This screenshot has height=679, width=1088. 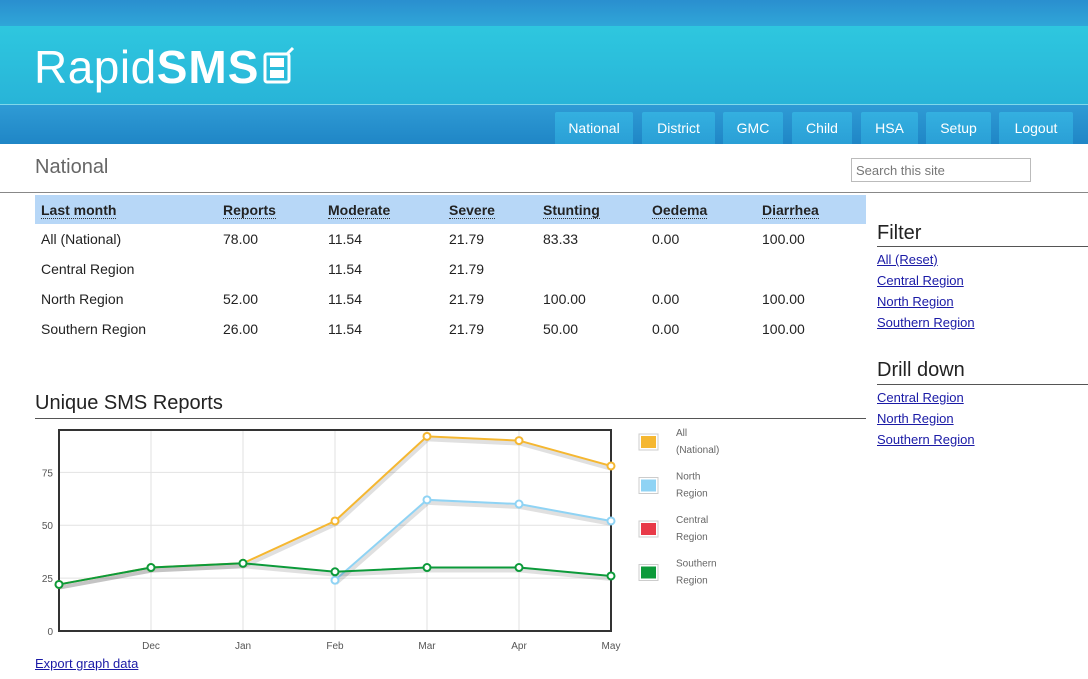 I want to click on table-cell: 50.00, so click(x=561, y=329).